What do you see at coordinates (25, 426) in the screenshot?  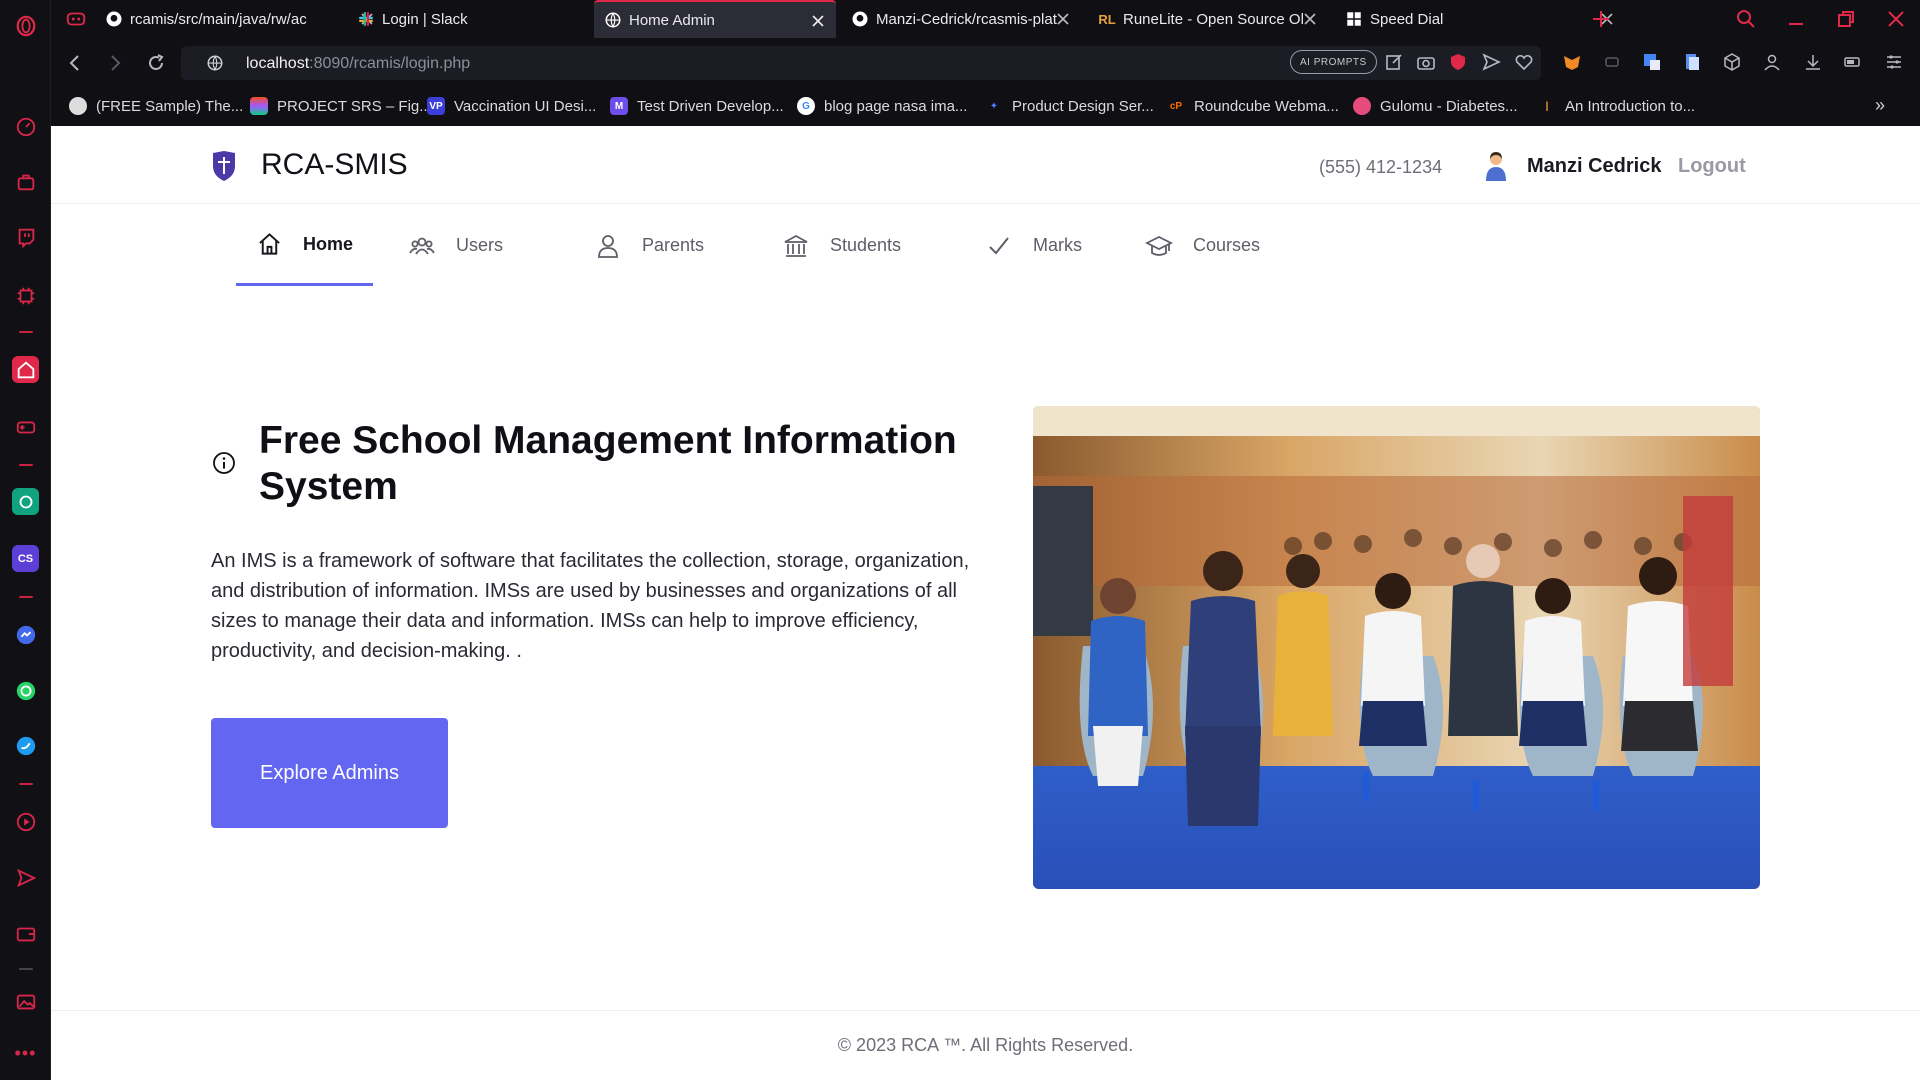 I see `gamepad-icon` at bounding box center [25, 426].